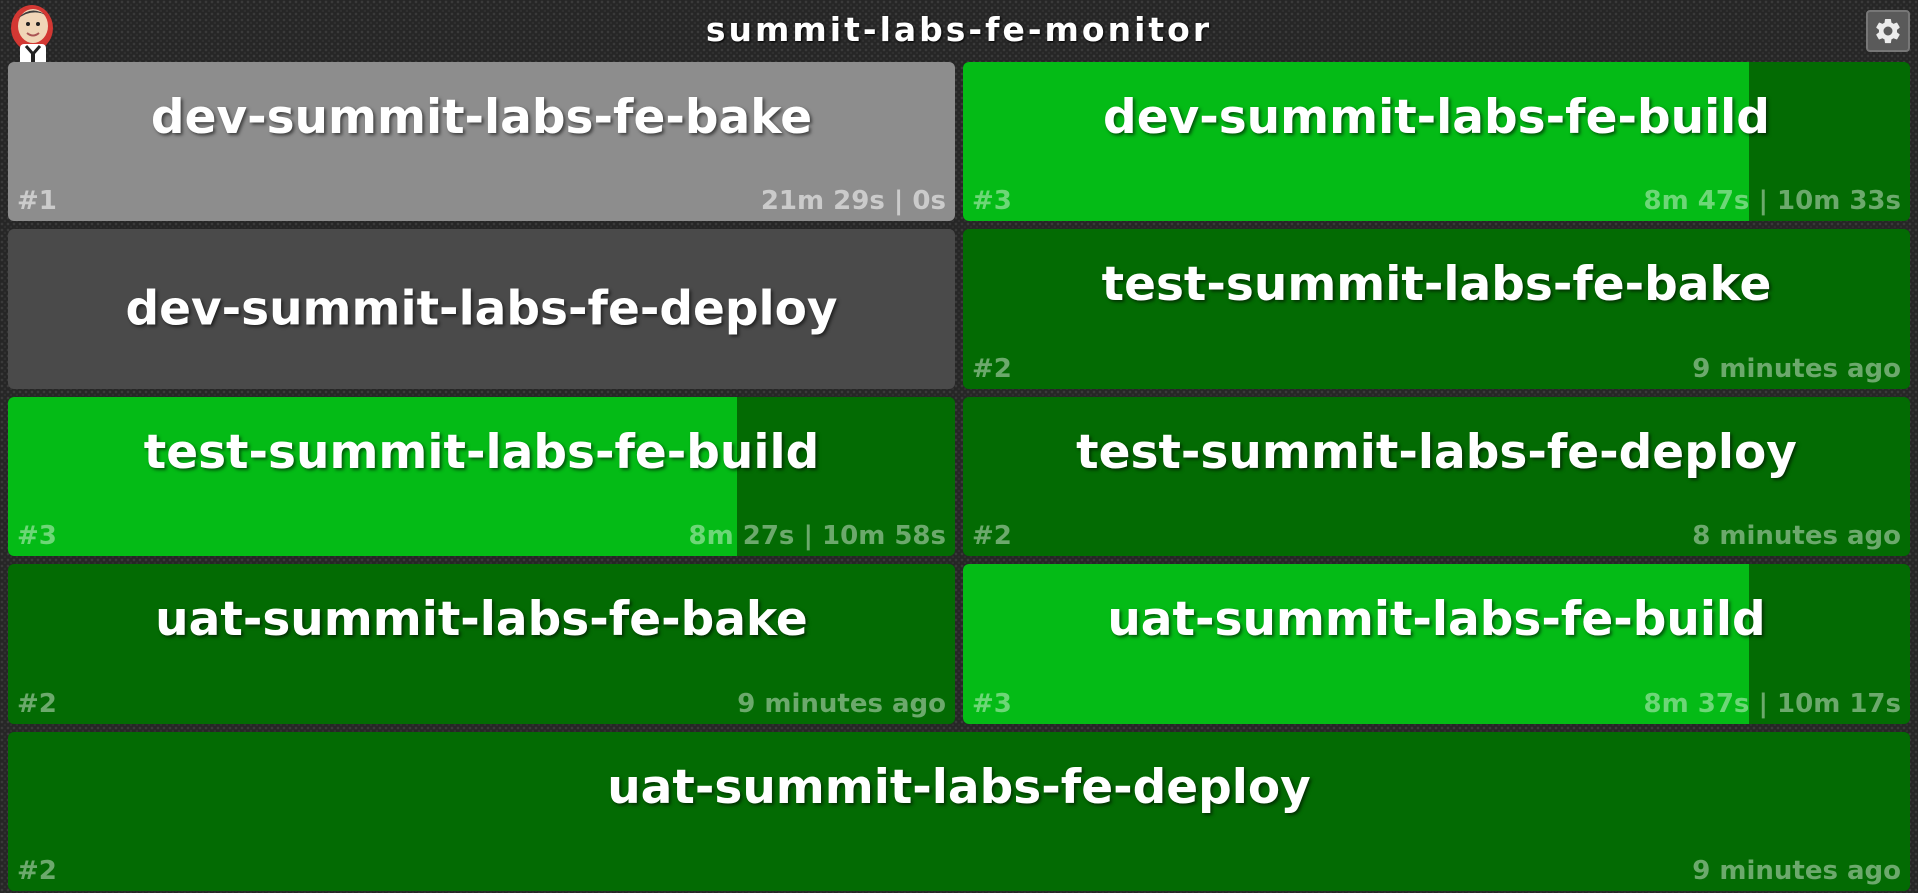 The width and height of the screenshot is (1918, 893). What do you see at coordinates (481, 452) in the screenshot?
I see `job-name: test-summit-labs-fe-build` at bounding box center [481, 452].